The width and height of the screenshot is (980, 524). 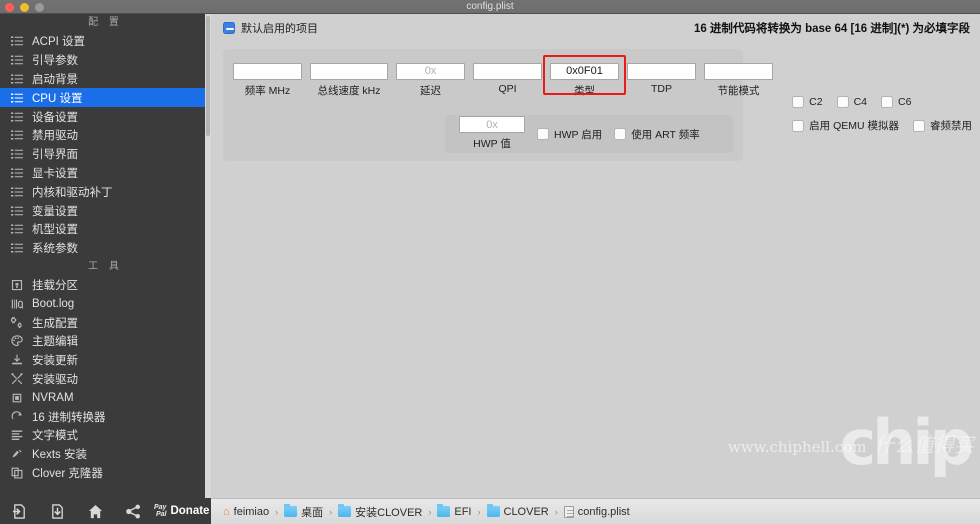 What do you see at coordinates (345, 510) in the screenshot?
I see `folder-icon` at bounding box center [345, 510].